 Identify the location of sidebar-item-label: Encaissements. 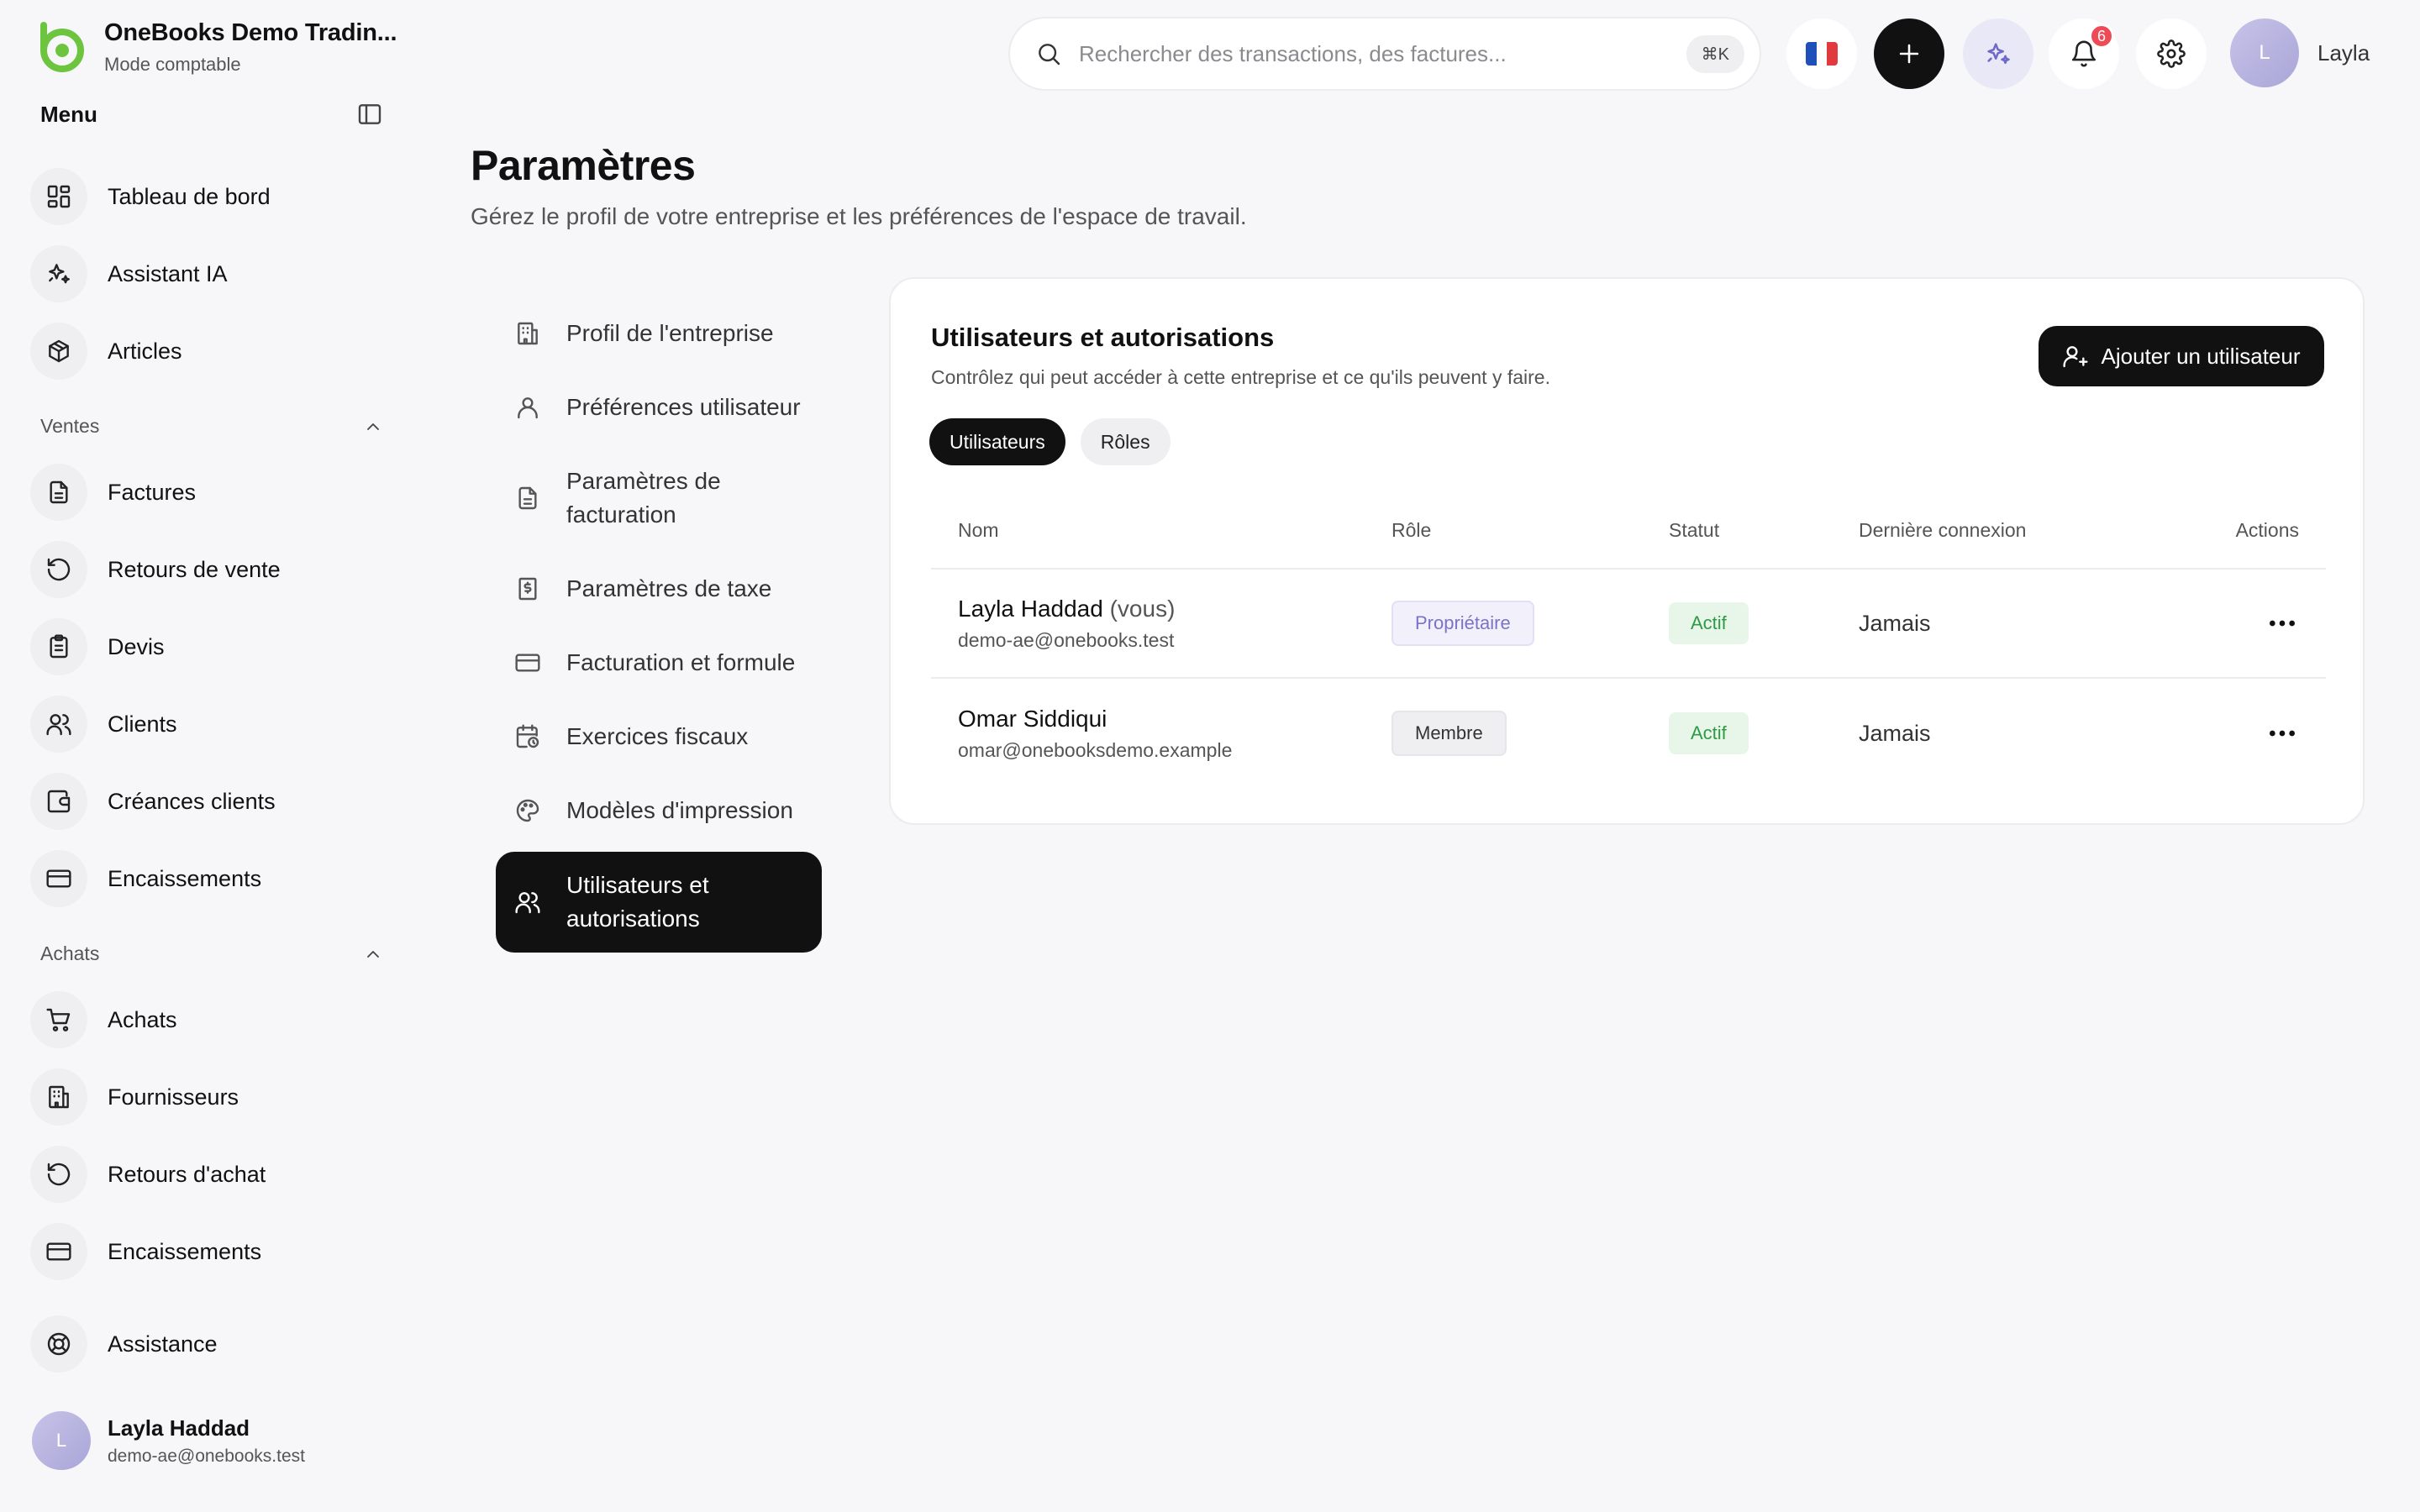
(185, 1251).